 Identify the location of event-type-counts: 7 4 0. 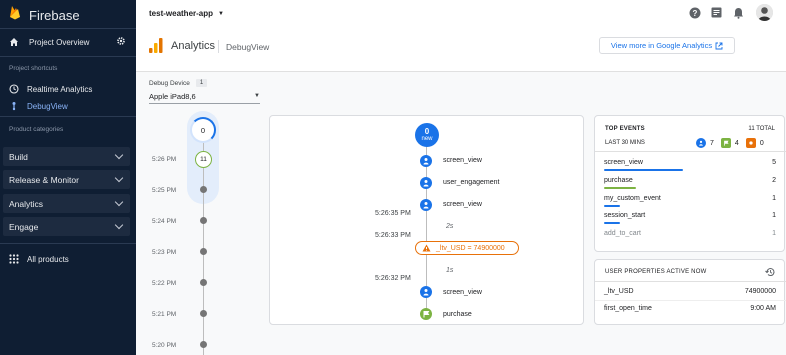
(730, 143).